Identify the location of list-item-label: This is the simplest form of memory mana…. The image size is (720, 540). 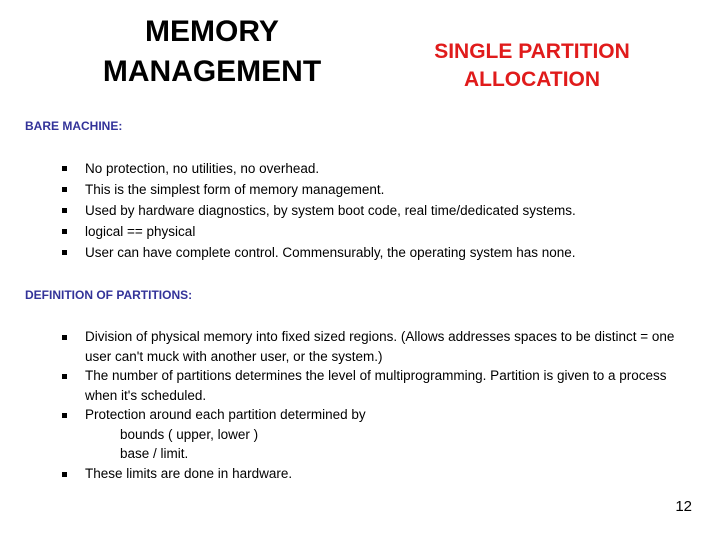
(235, 189).